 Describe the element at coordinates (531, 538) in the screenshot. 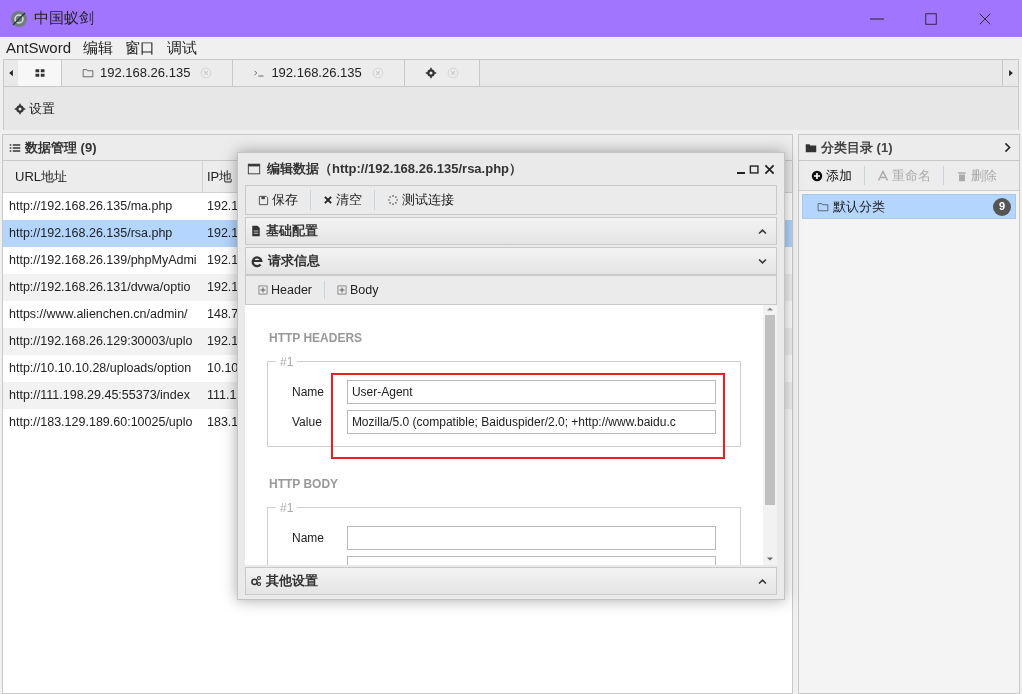

I see `input-field` at that location.